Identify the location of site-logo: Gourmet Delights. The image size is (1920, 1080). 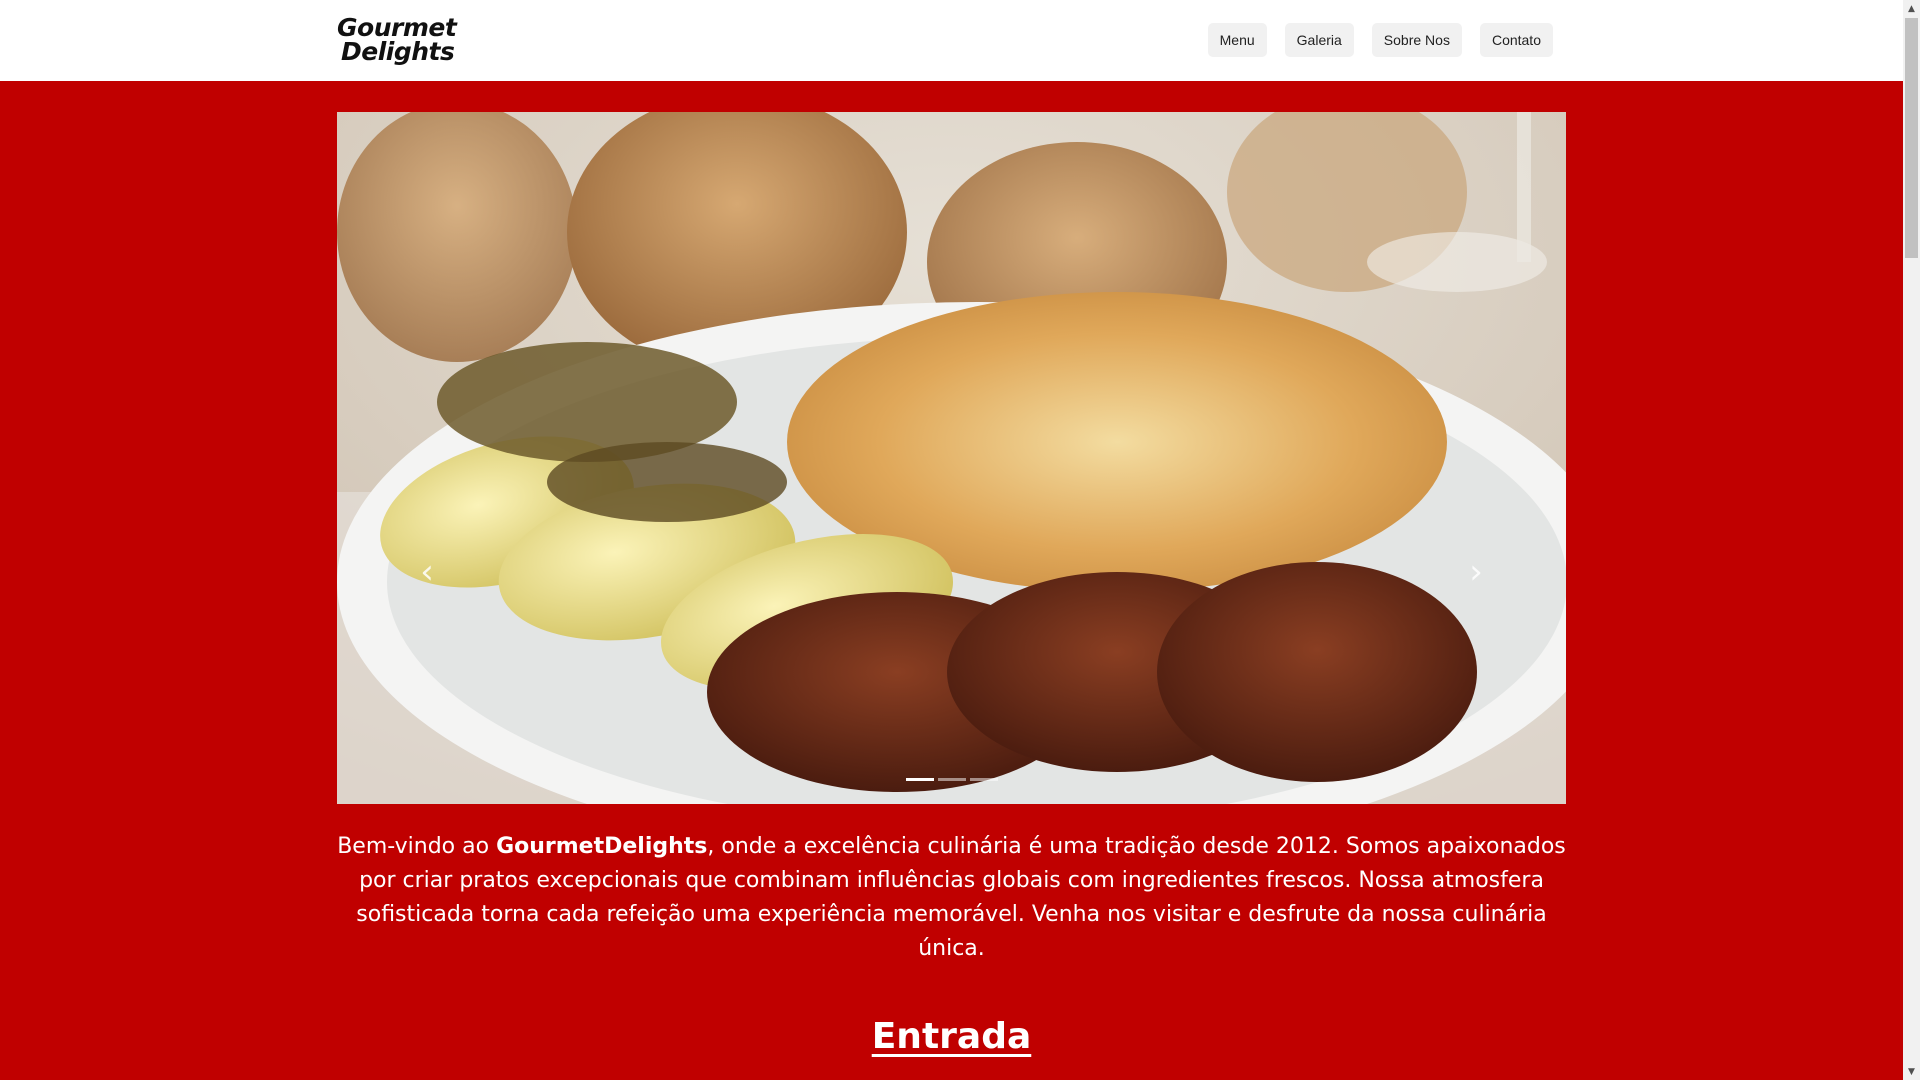
(397, 40).